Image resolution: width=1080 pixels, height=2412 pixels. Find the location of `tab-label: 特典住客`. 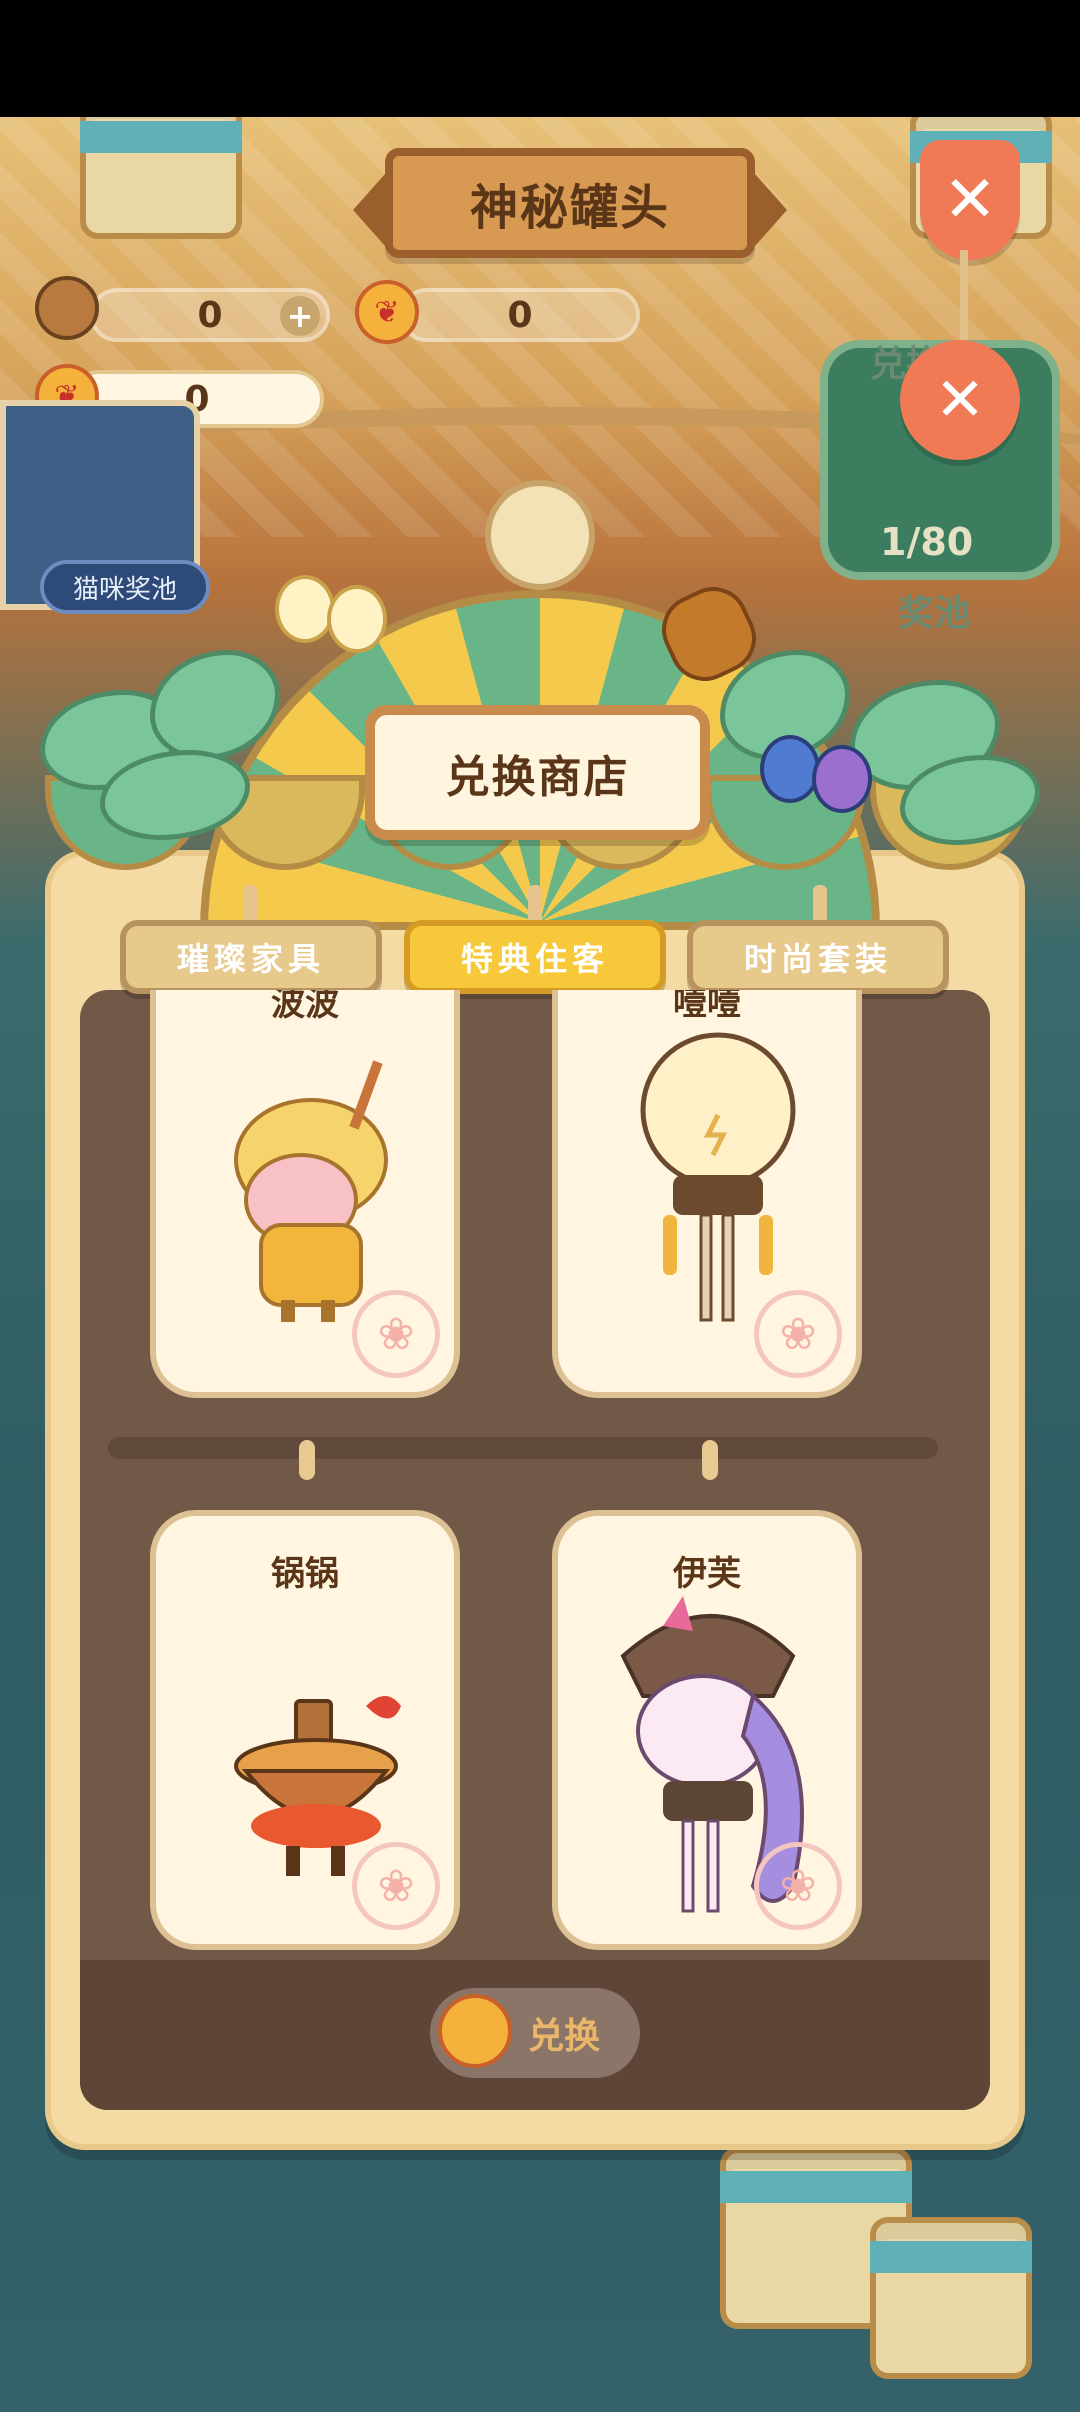

tab-label: 特典住客 is located at coordinates (534, 959).